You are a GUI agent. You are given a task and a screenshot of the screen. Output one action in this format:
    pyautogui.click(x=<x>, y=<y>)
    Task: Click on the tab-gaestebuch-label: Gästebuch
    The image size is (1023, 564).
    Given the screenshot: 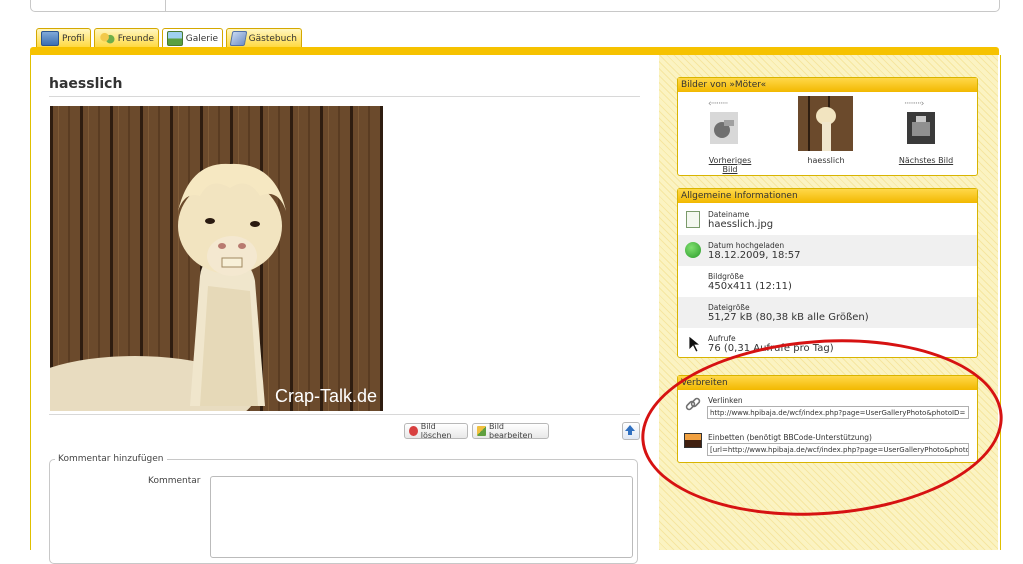 What is the action you would take?
    pyautogui.click(x=272, y=38)
    